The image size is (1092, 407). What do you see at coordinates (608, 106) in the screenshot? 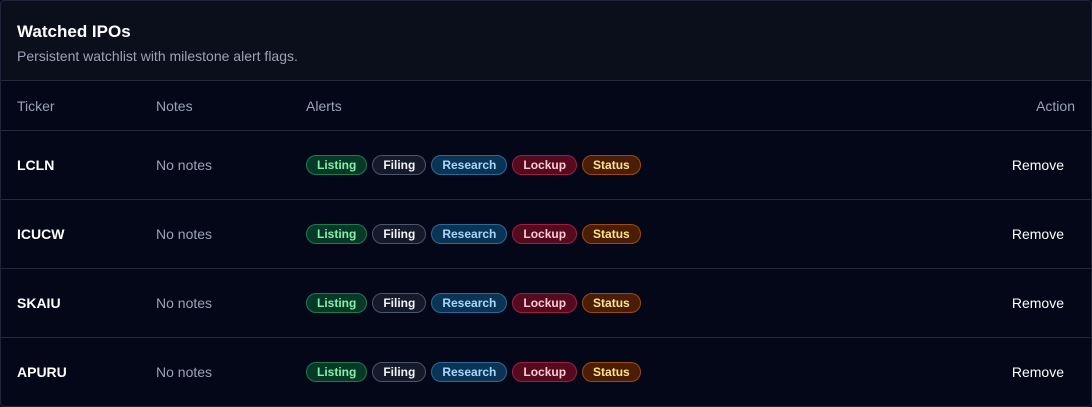
I see `column-header-alerts: Alerts` at bounding box center [608, 106].